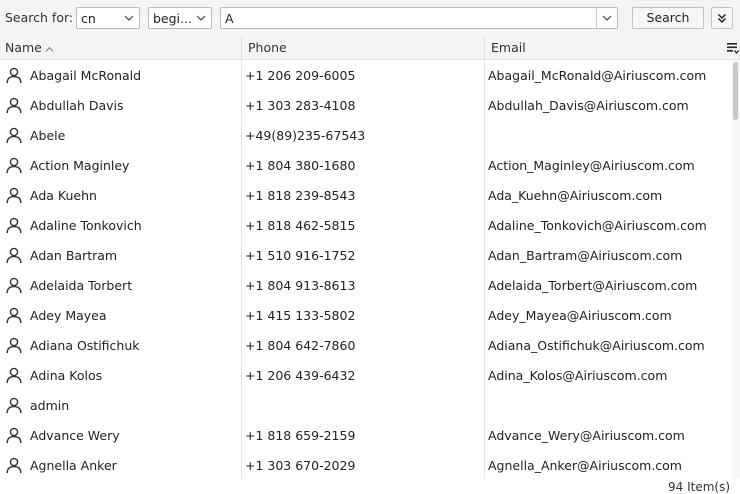 This screenshot has width=740, height=494. I want to click on combo-separator, so click(596, 18).